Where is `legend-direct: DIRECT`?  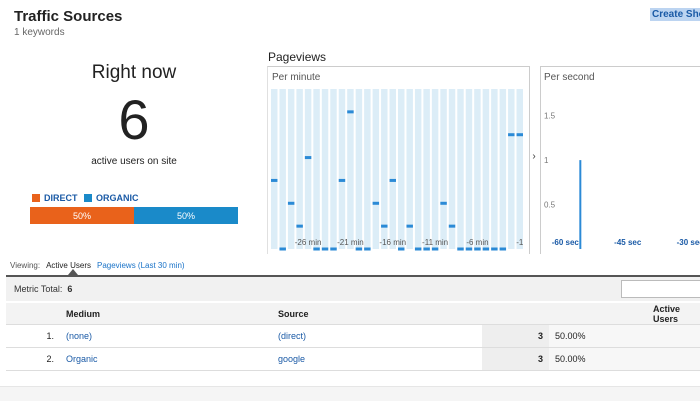
legend-direct: DIRECT is located at coordinates (55, 198).